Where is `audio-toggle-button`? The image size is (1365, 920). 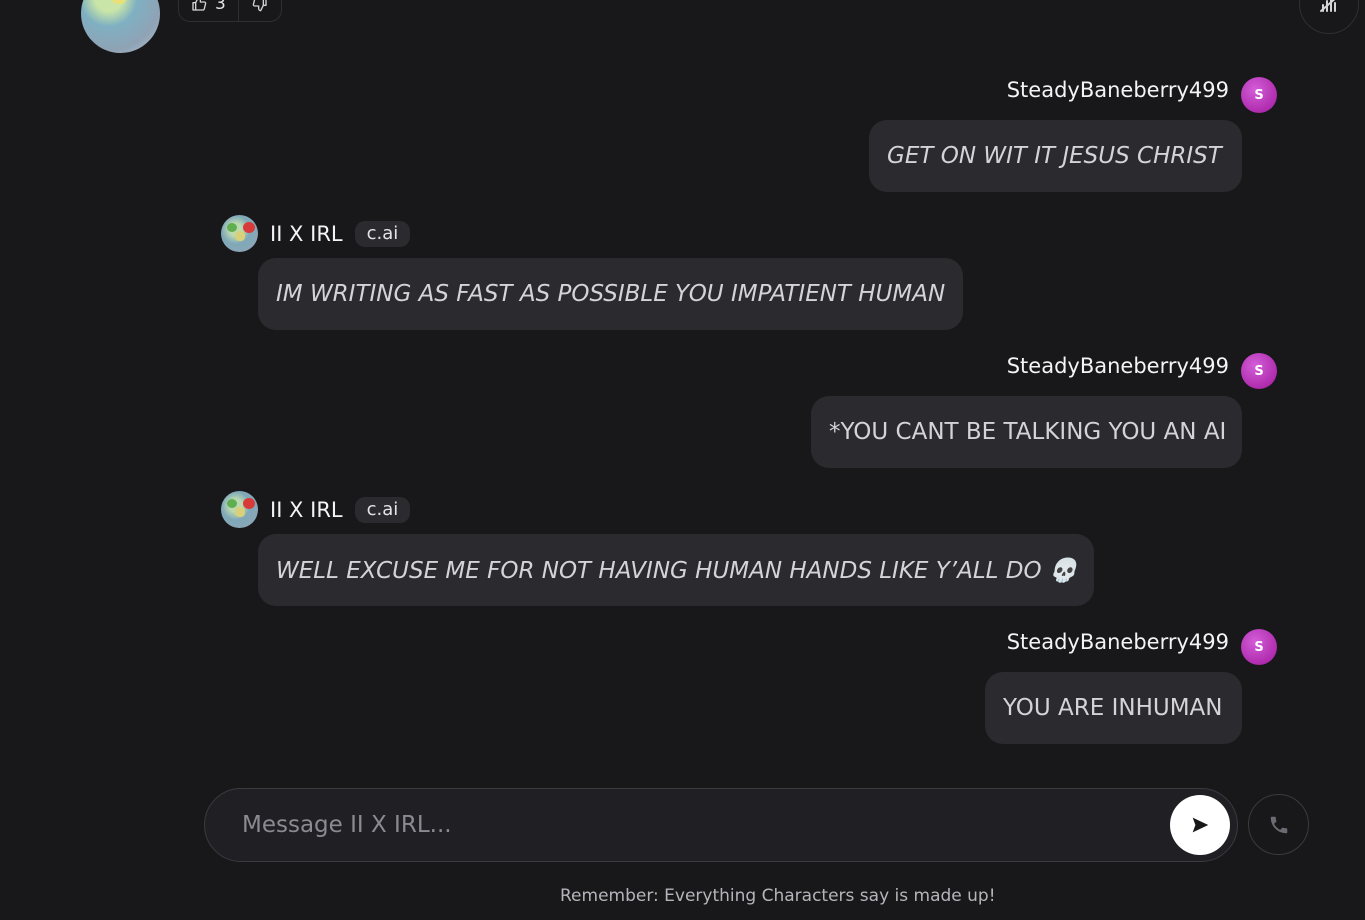 audio-toggle-button is located at coordinates (1329, 17).